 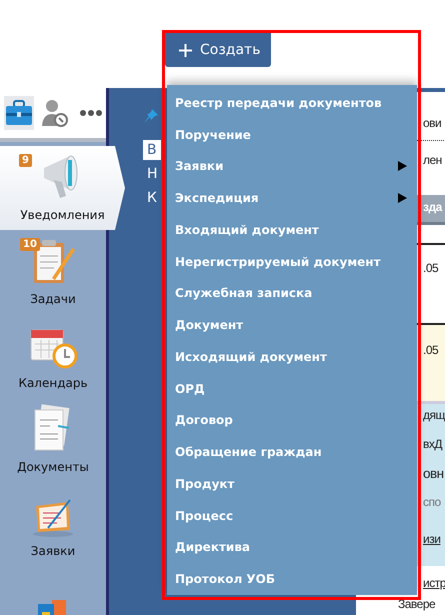 I want to click on content-text: ови, so click(x=432, y=123).